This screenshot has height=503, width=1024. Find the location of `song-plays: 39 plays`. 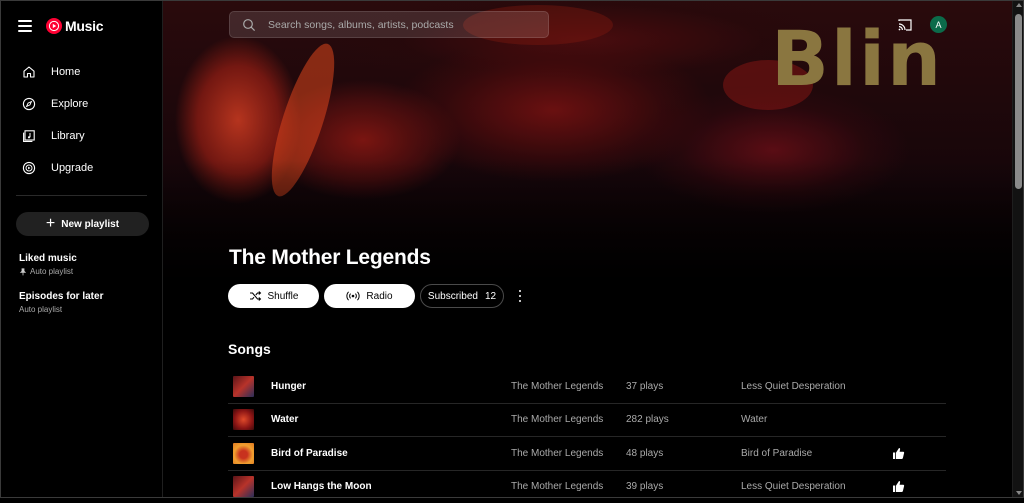

song-plays: 39 plays is located at coordinates (644, 486).